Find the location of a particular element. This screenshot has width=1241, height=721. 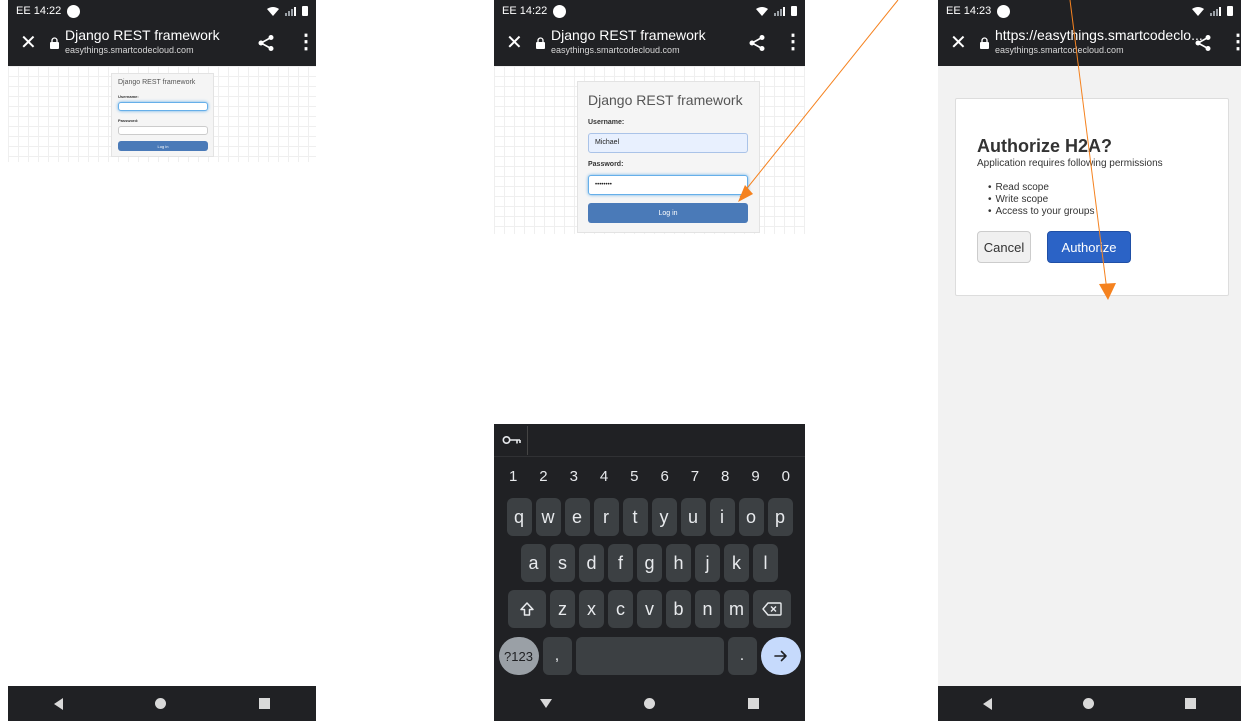

comma-key: , is located at coordinates (557, 656).